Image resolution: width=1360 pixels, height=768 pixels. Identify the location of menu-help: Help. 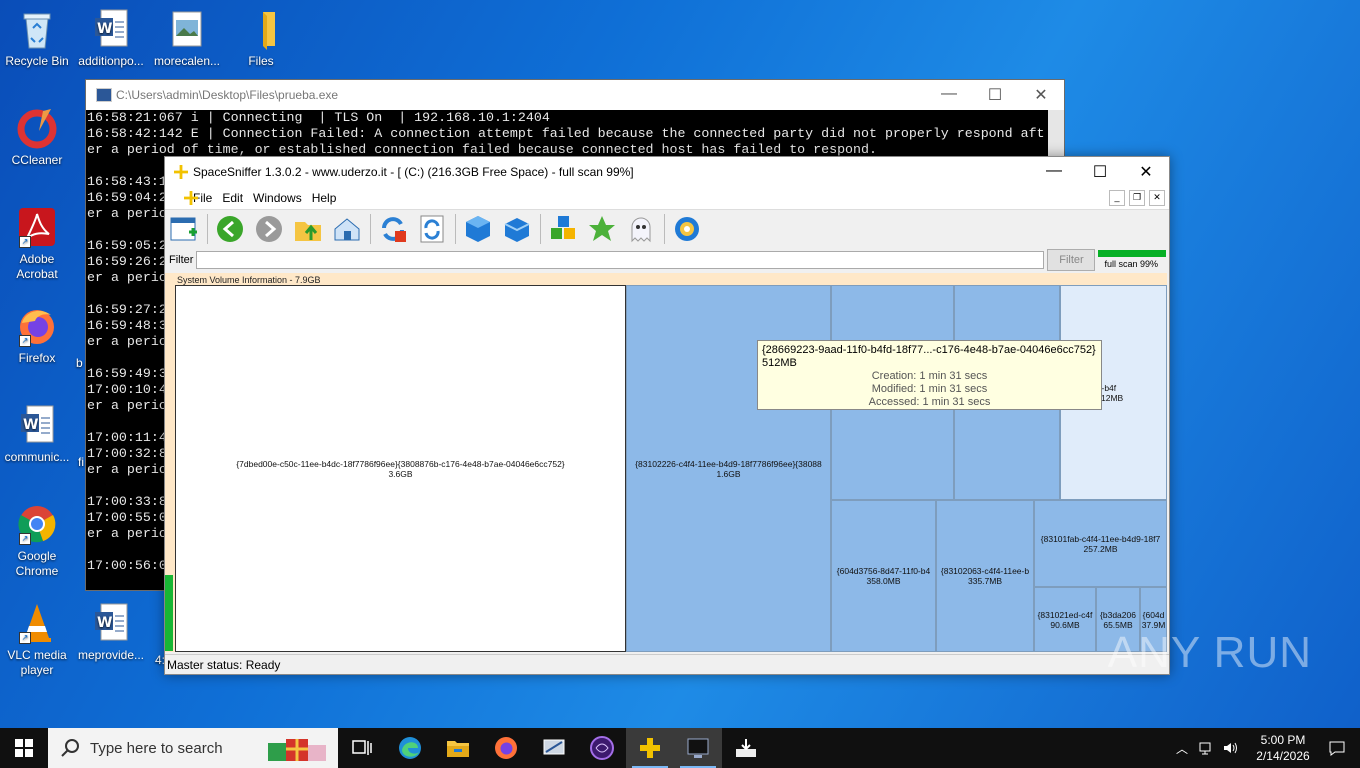
(324, 198).